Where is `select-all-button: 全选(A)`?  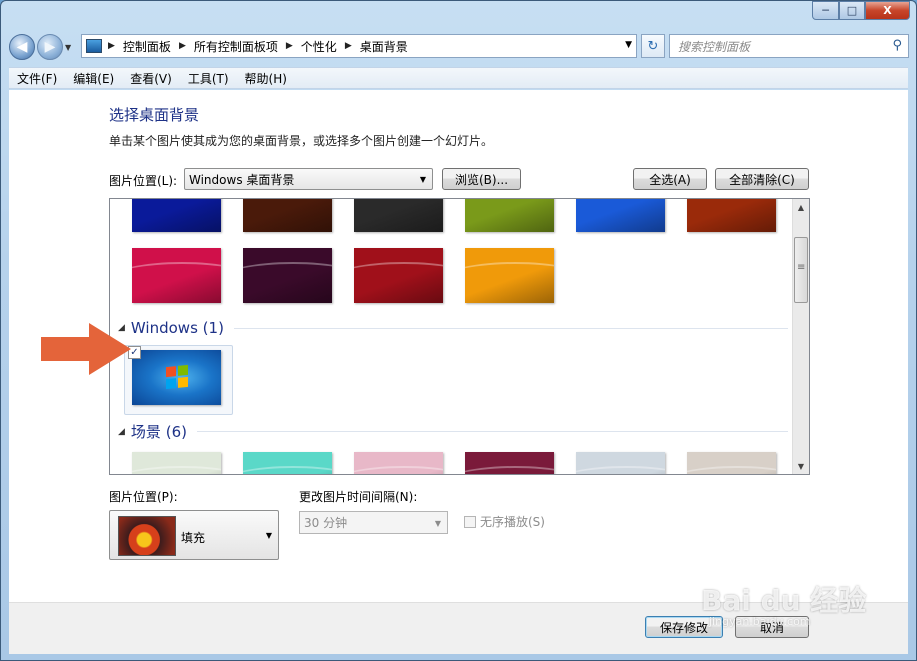 select-all-button: 全选(A) is located at coordinates (670, 179).